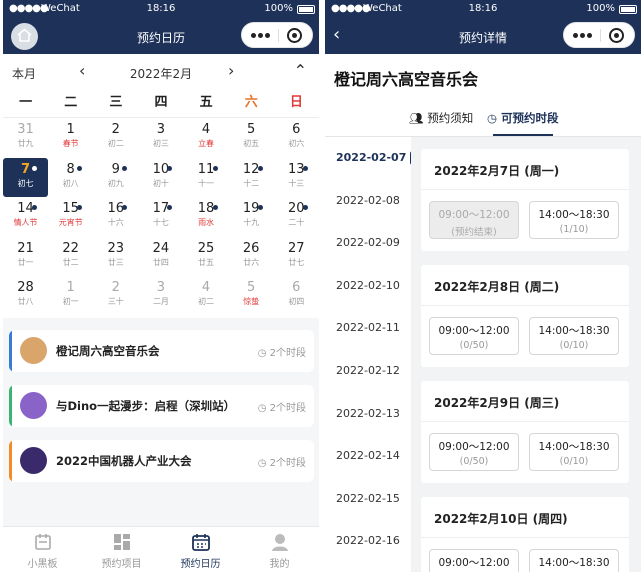 The width and height of the screenshot is (642, 572). What do you see at coordinates (279, 549) in the screenshot?
I see `tab-mine: 我的` at bounding box center [279, 549].